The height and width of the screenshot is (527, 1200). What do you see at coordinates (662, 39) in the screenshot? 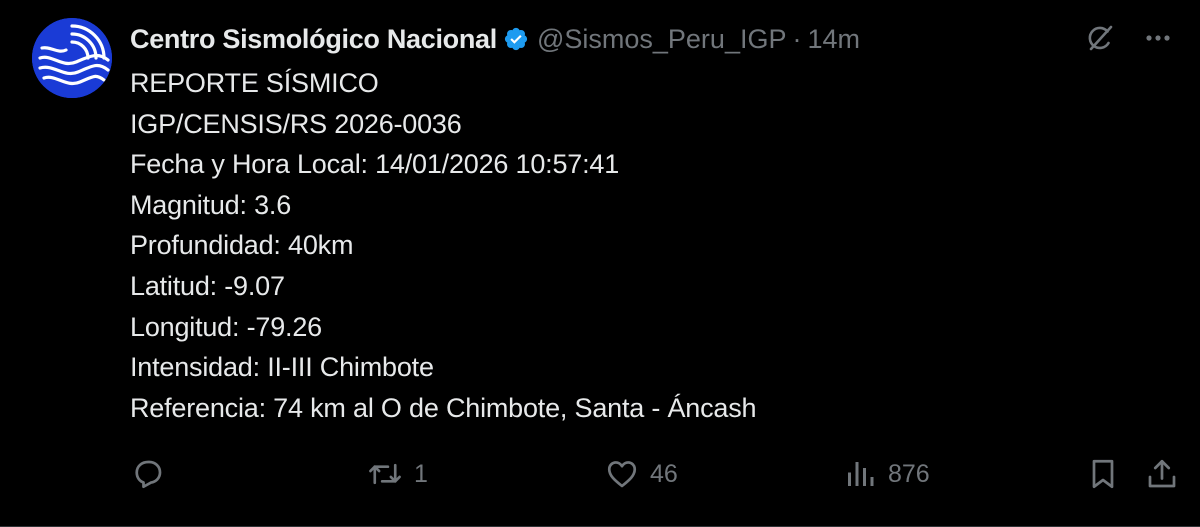
I see `handle: @Sismos_Peru_IGP` at bounding box center [662, 39].